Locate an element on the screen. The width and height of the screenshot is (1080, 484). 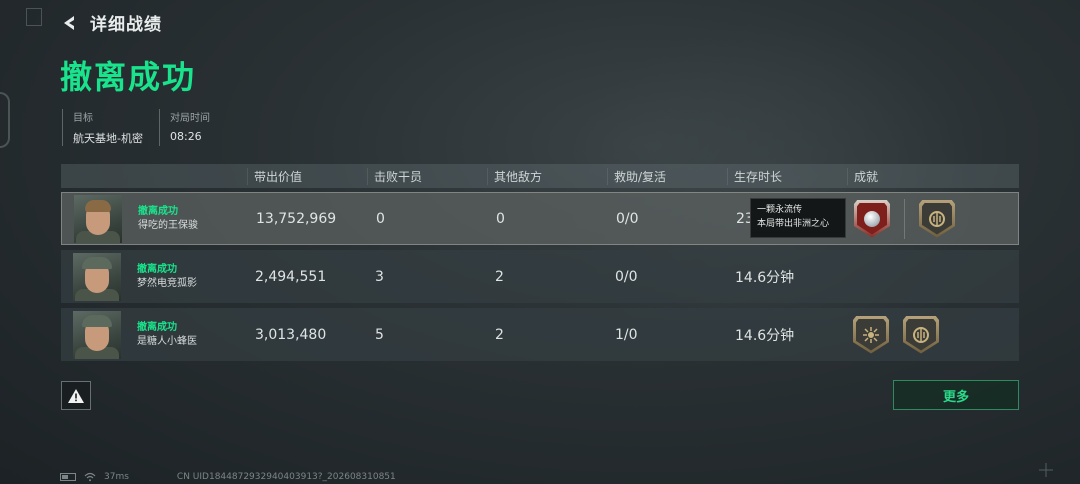
report-warning-button is located at coordinates (76, 395).